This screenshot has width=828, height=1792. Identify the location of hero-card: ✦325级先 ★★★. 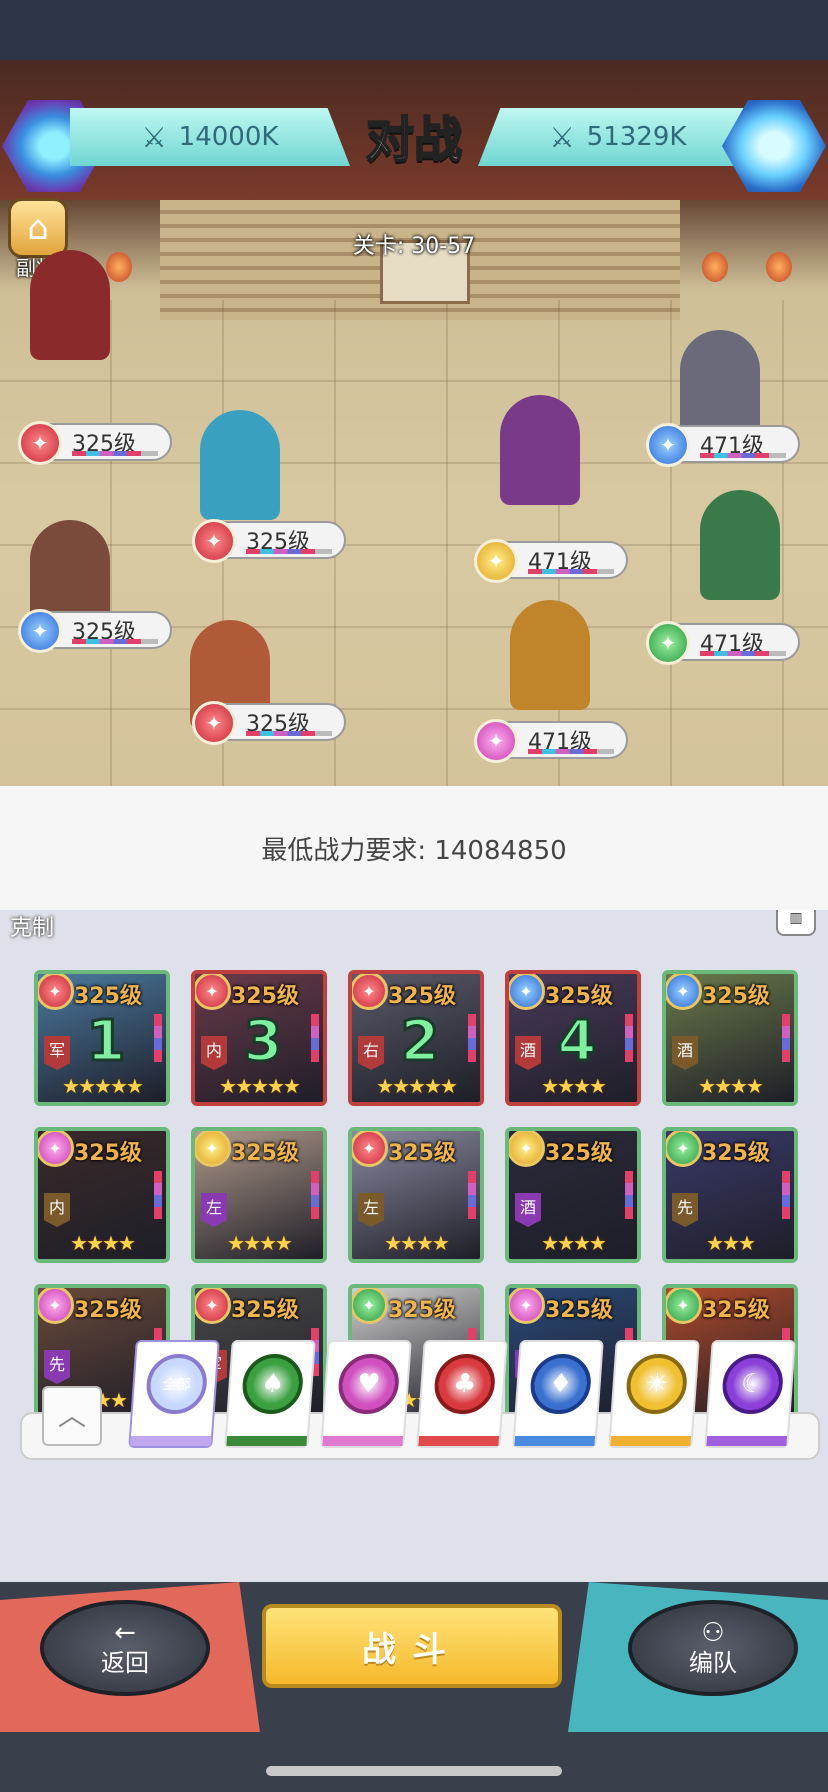
(730, 1195).